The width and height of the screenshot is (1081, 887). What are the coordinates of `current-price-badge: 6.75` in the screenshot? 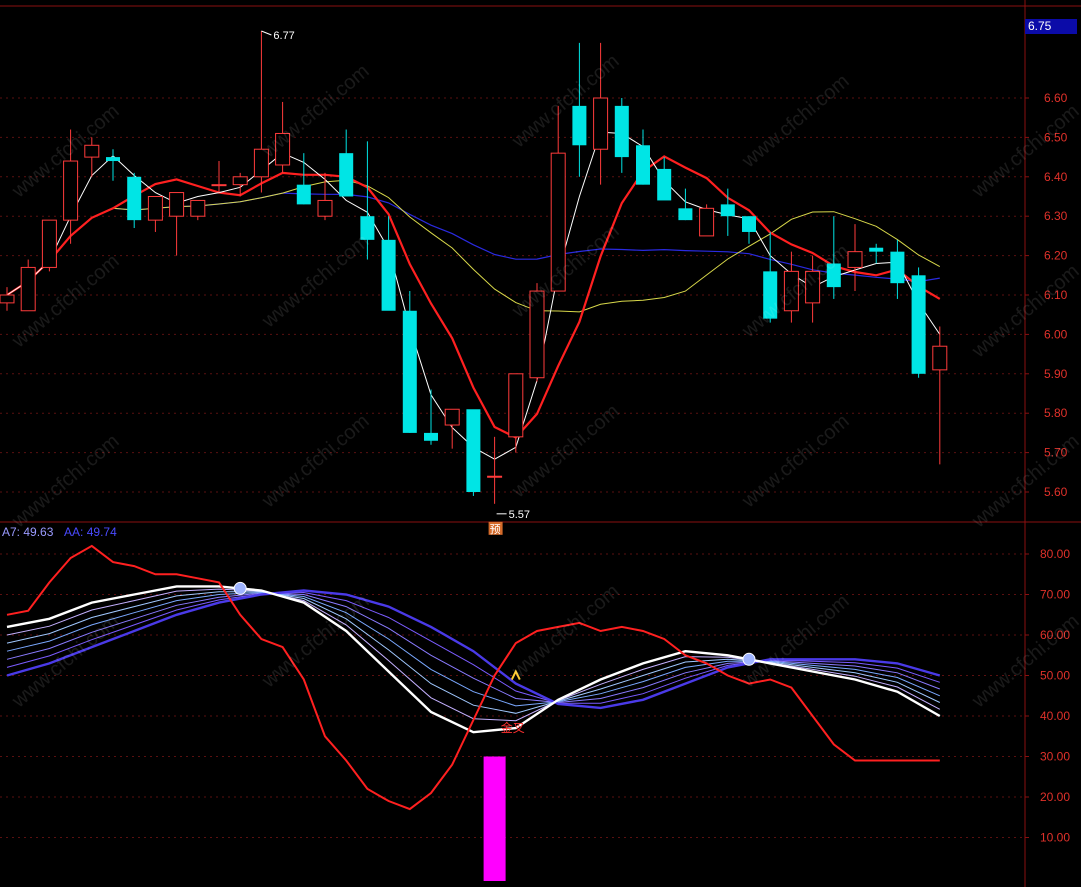 It's located at (1051, 26).